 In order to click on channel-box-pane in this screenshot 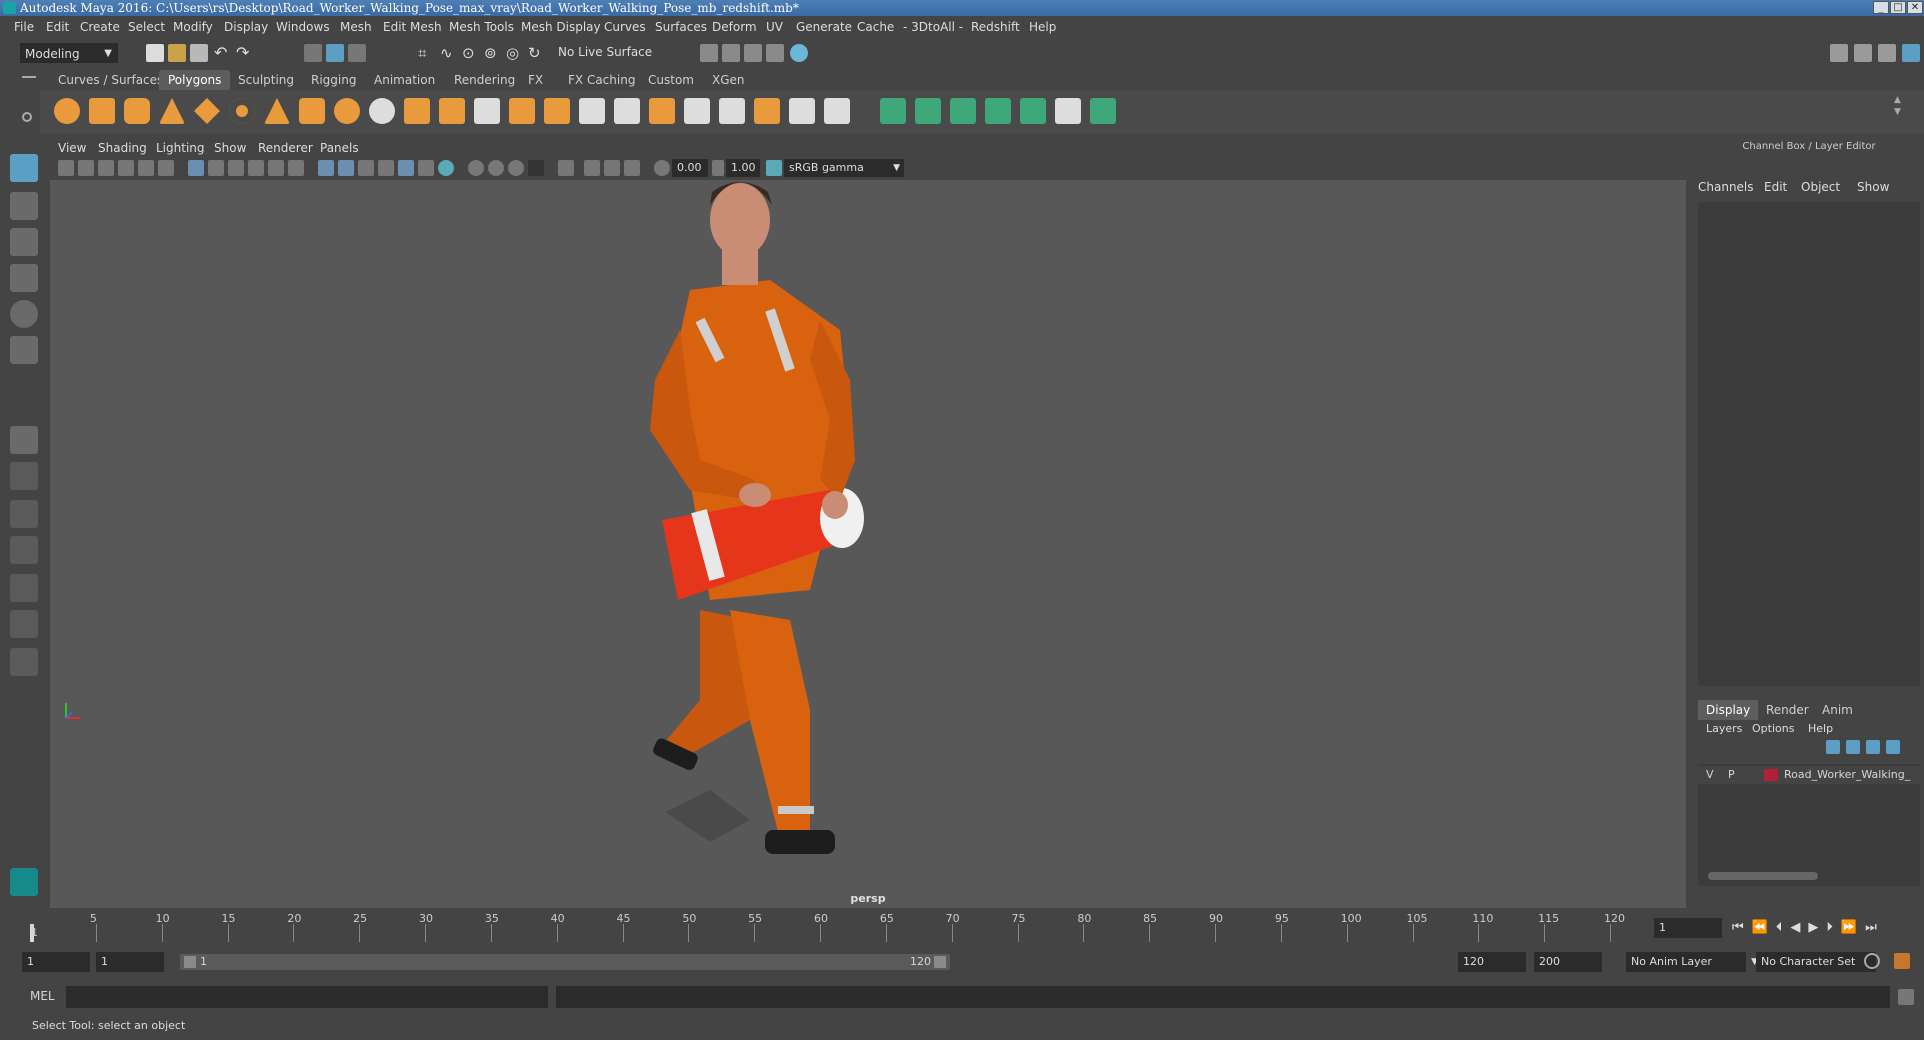, I will do `click(1809, 444)`.